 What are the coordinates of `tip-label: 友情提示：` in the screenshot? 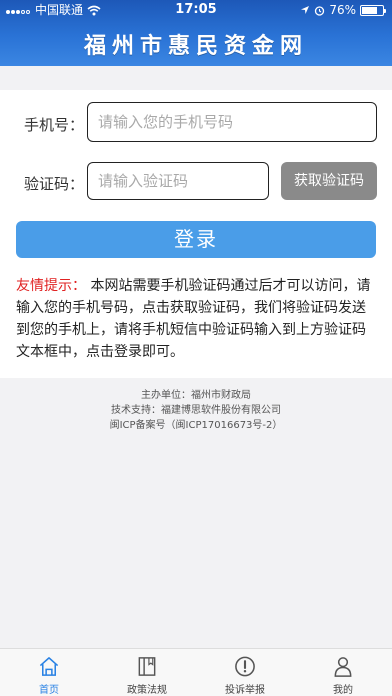 It's located at (51, 286).